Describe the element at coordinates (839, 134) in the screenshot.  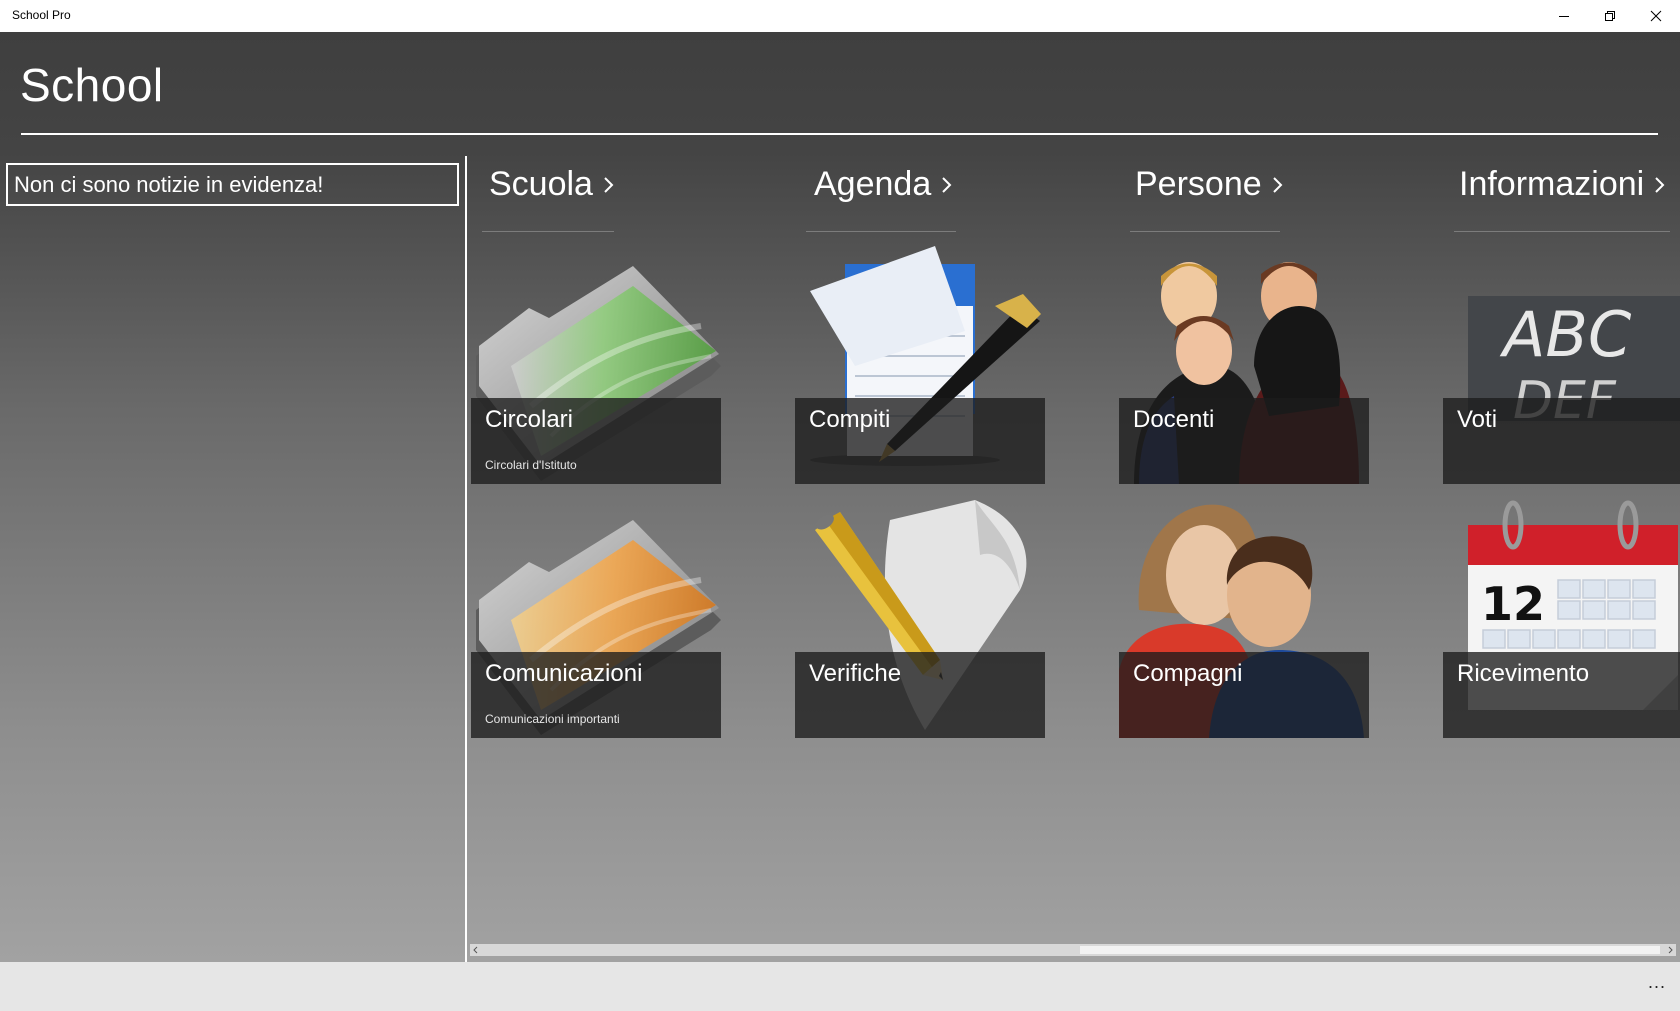
I see `title-divider` at that location.